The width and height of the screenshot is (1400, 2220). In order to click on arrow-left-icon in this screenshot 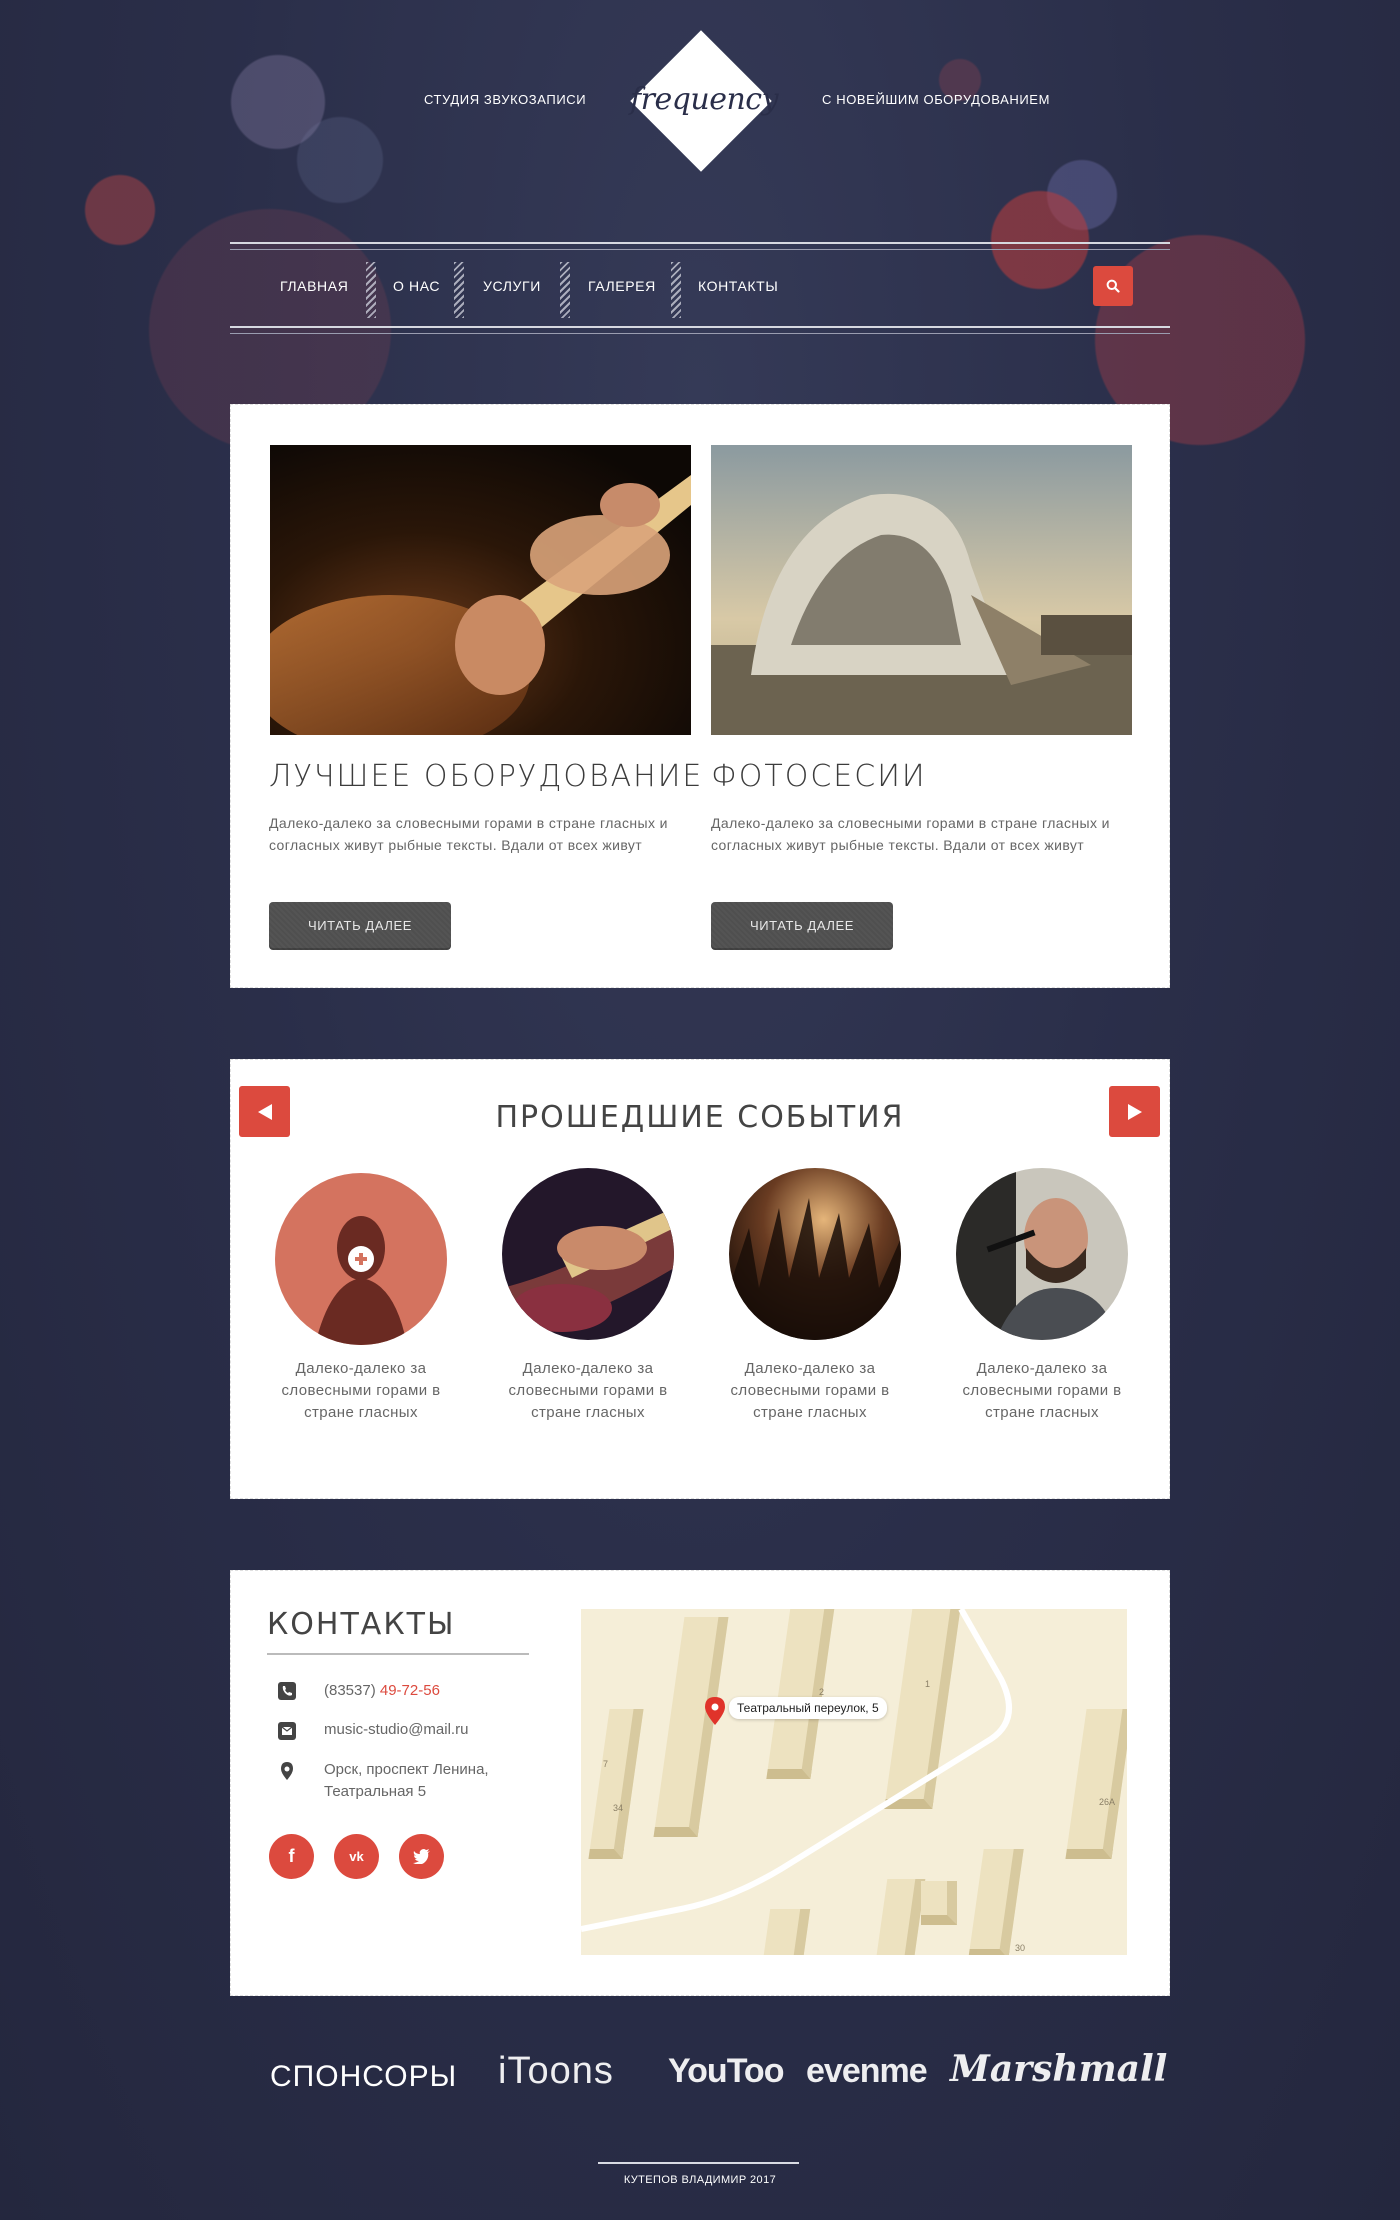, I will do `click(264, 1111)`.